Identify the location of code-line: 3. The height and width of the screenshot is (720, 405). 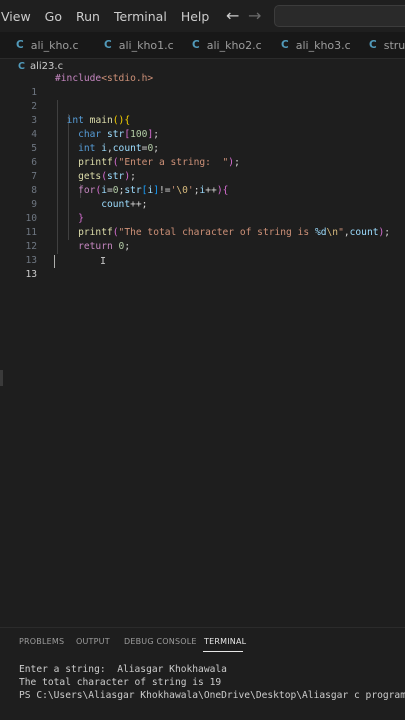
(202, 113).